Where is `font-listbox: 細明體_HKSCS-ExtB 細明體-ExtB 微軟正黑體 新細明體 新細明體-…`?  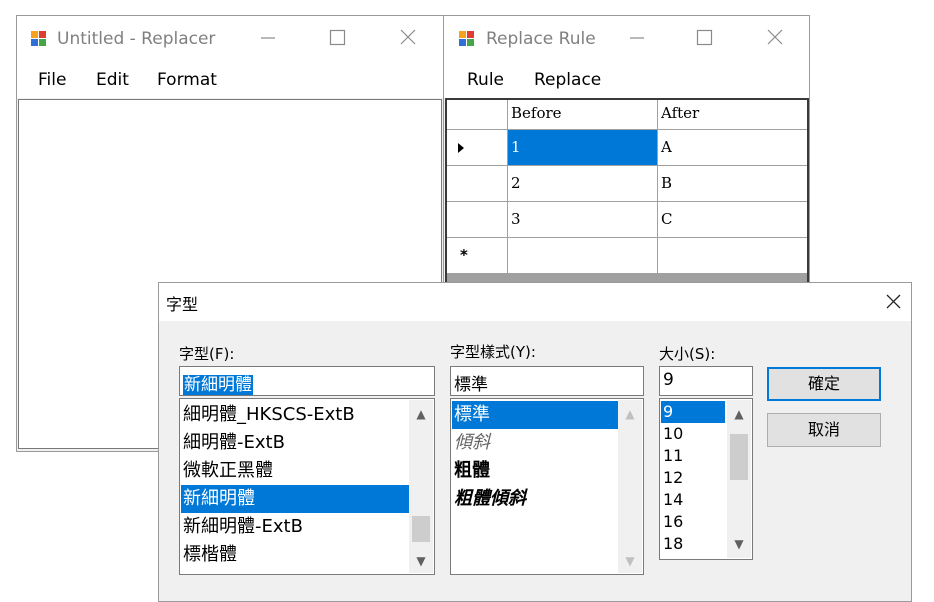 font-listbox: 細明體_HKSCS-ExtB 細明體-ExtB 微軟正黑體 新細明體 新細明體-… is located at coordinates (307, 486).